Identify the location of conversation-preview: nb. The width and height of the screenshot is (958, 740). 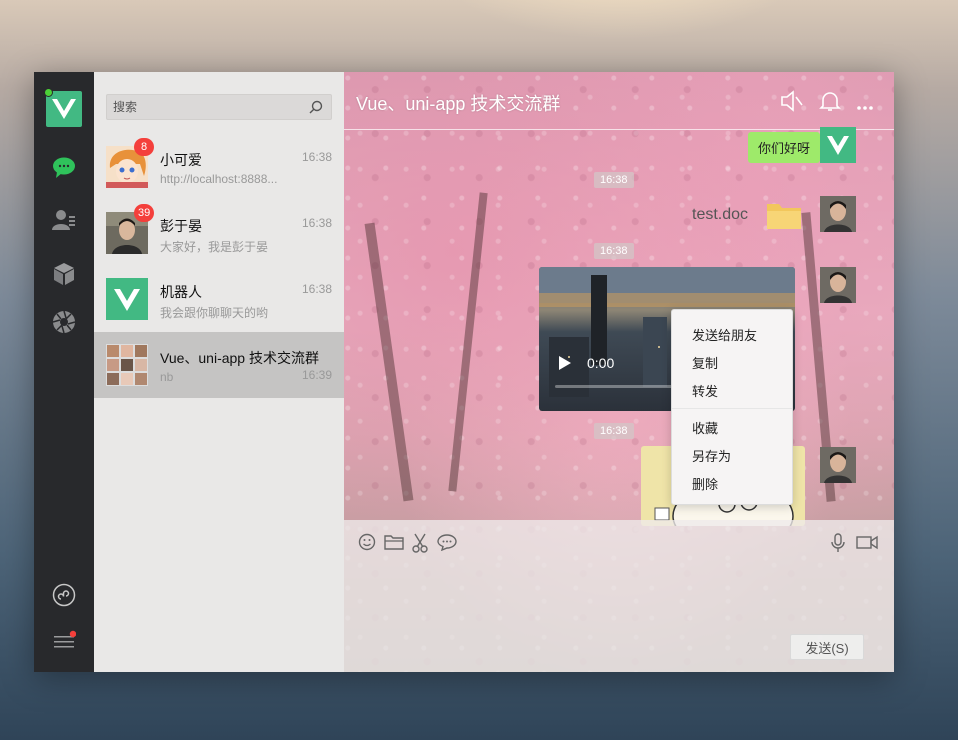
(167, 377).